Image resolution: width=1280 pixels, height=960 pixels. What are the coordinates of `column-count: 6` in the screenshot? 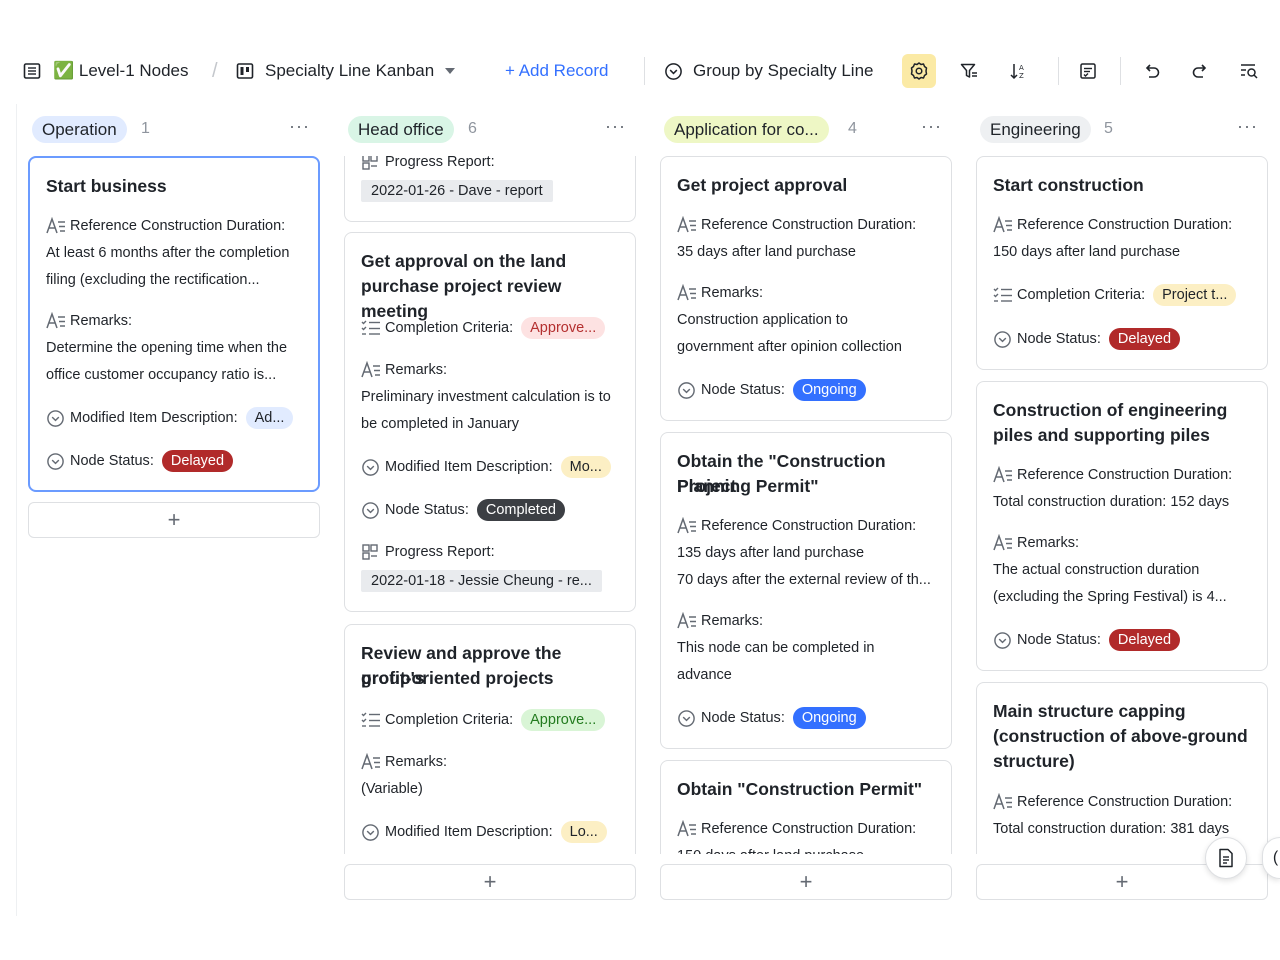 It's located at (472, 128).